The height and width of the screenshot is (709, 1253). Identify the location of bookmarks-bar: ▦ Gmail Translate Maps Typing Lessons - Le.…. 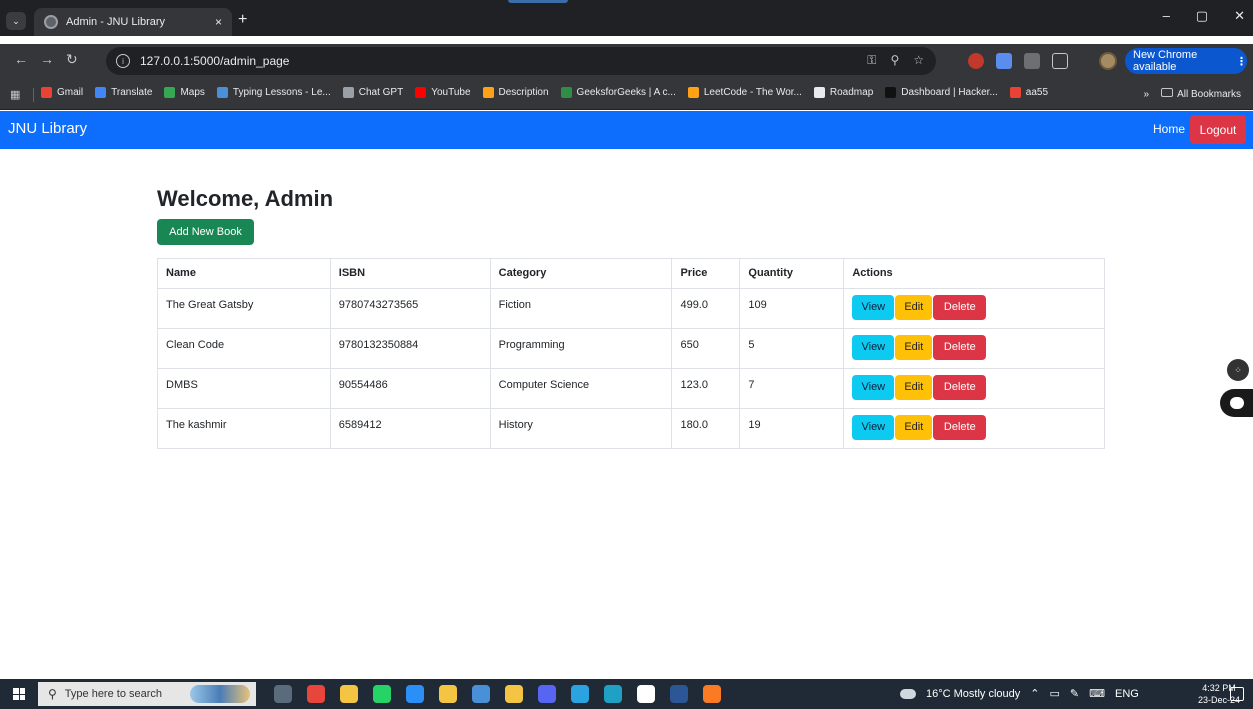
(626, 94).